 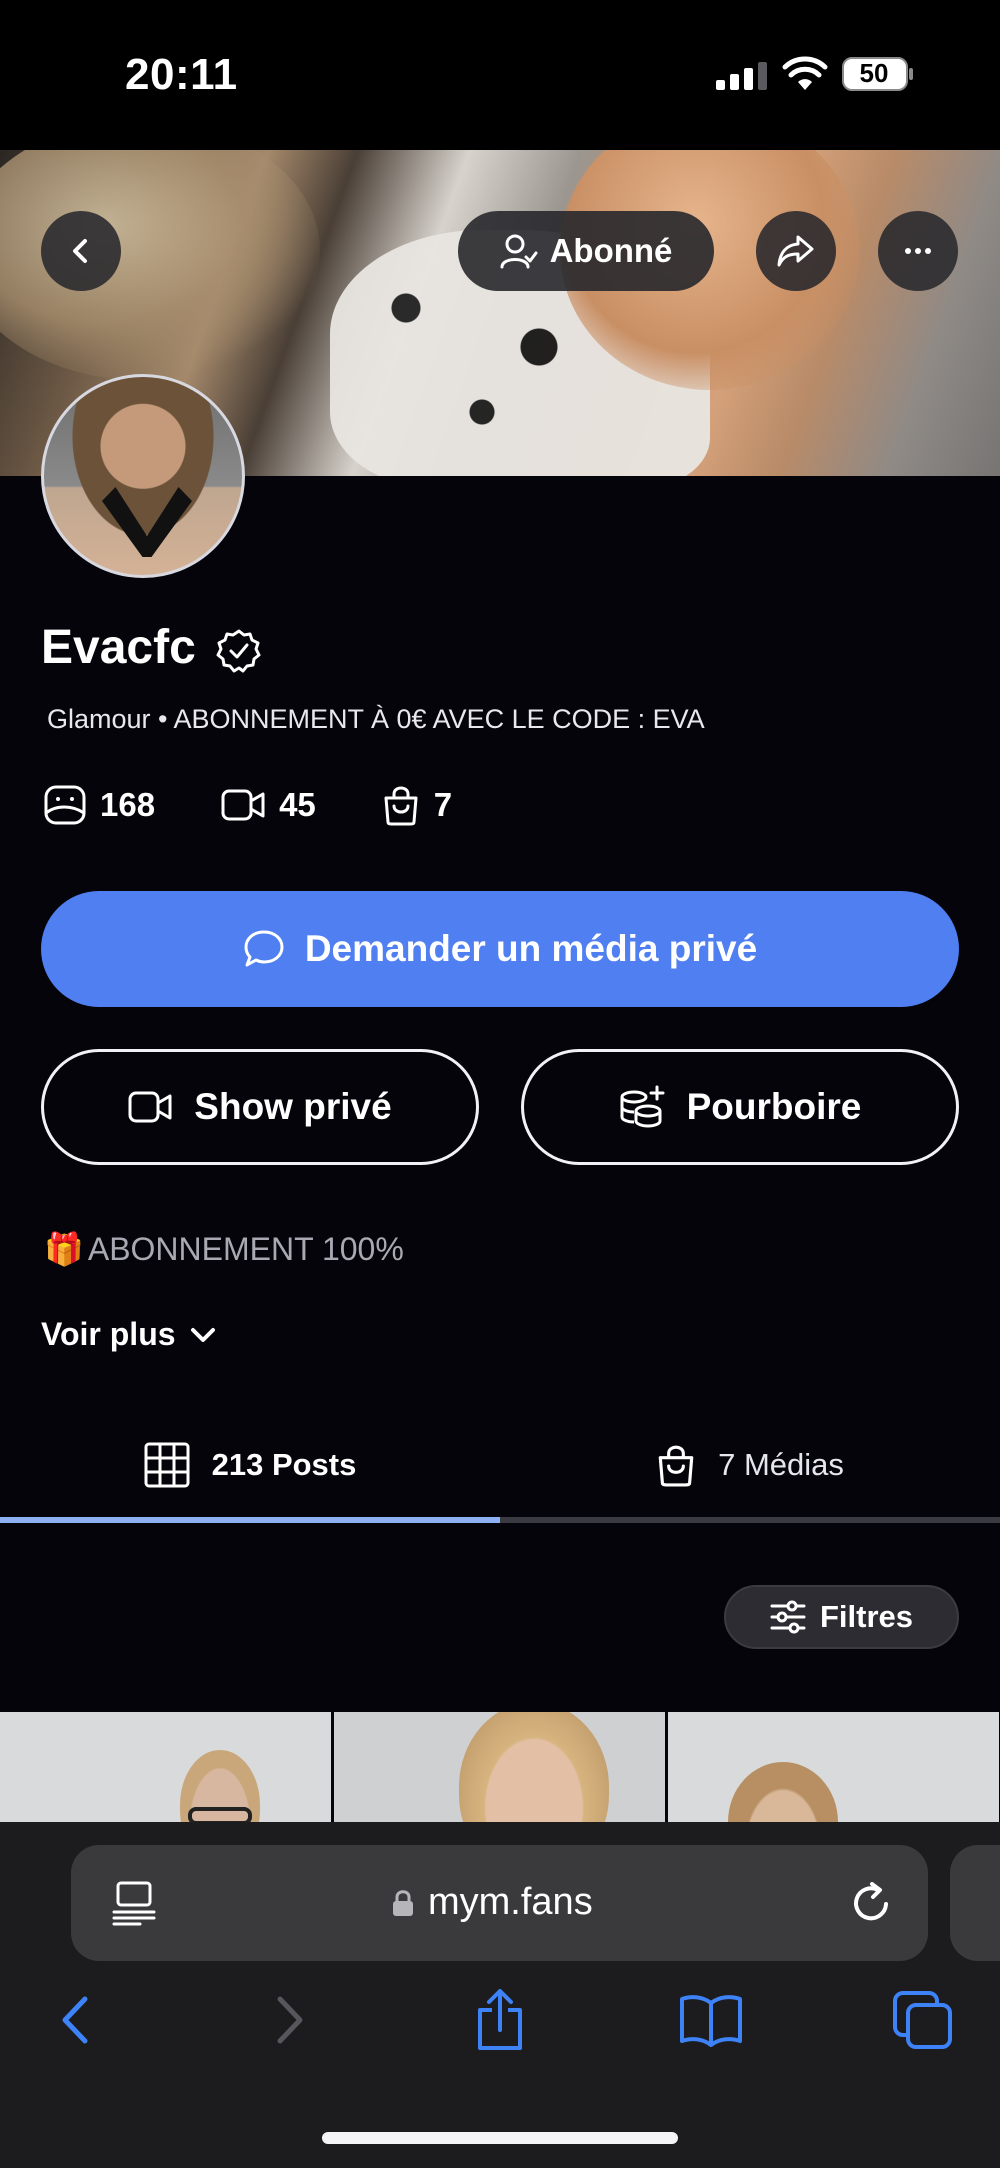 I want to click on tip-button: Pourboire, so click(x=740, y=1107).